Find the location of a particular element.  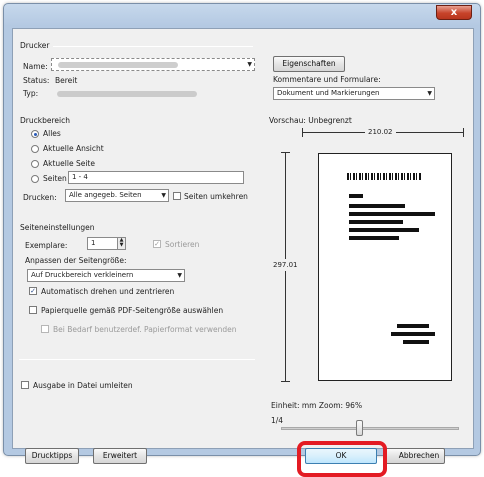

close-button: x is located at coordinates (454, 12).